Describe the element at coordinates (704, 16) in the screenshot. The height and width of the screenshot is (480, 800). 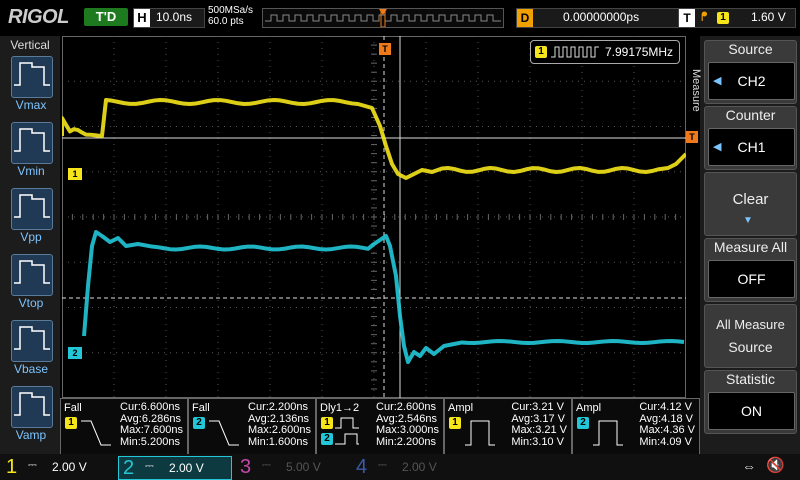
I see `falling-edge-icon: ᖰ` at that location.